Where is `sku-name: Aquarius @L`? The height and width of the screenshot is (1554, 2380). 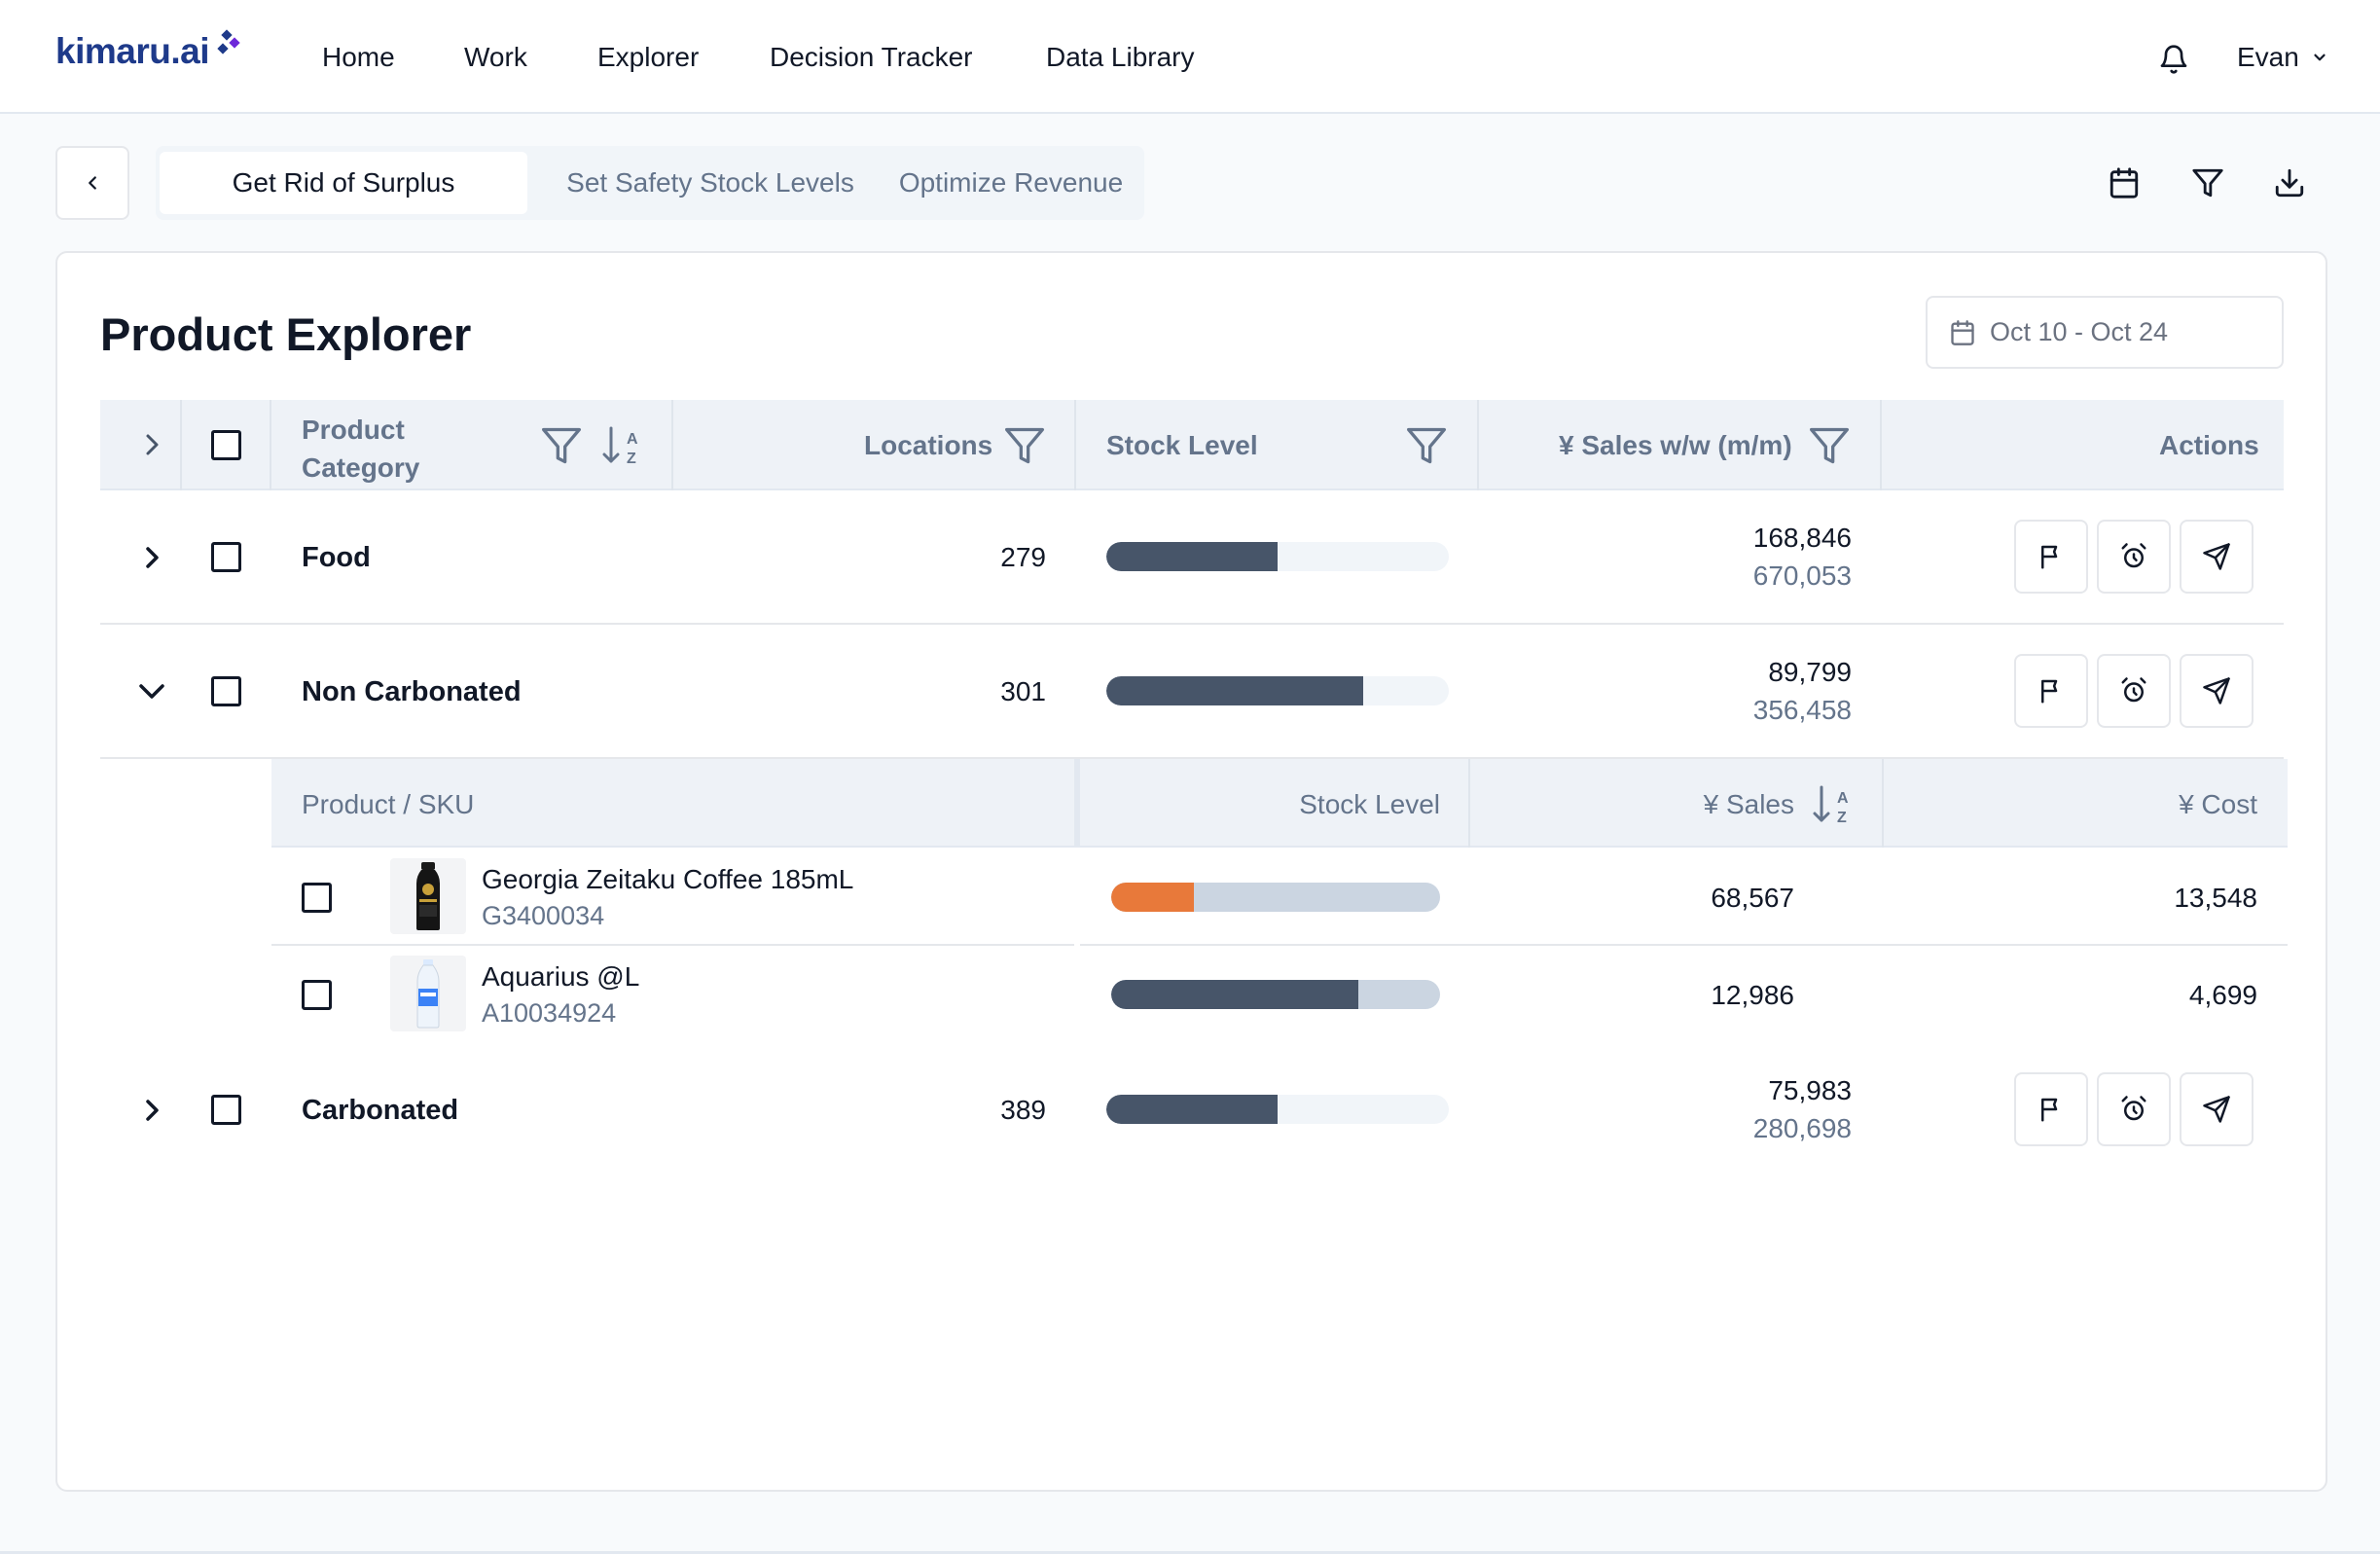
sku-name: Aquarius @L is located at coordinates (560, 977).